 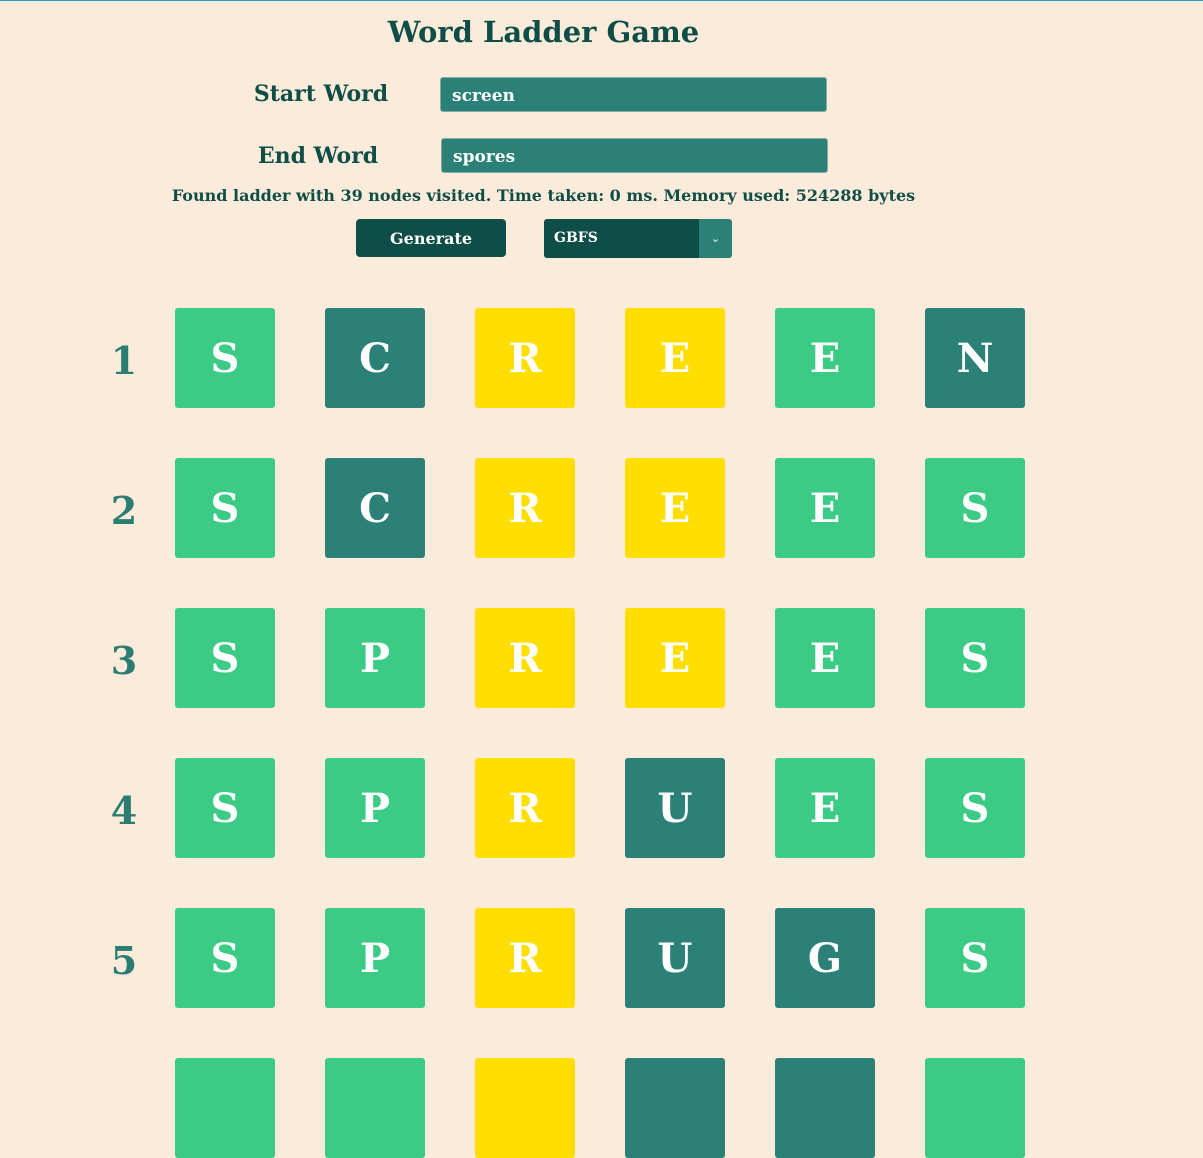 What do you see at coordinates (633, 94) in the screenshot?
I see `start-word-input` at bounding box center [633, 94].